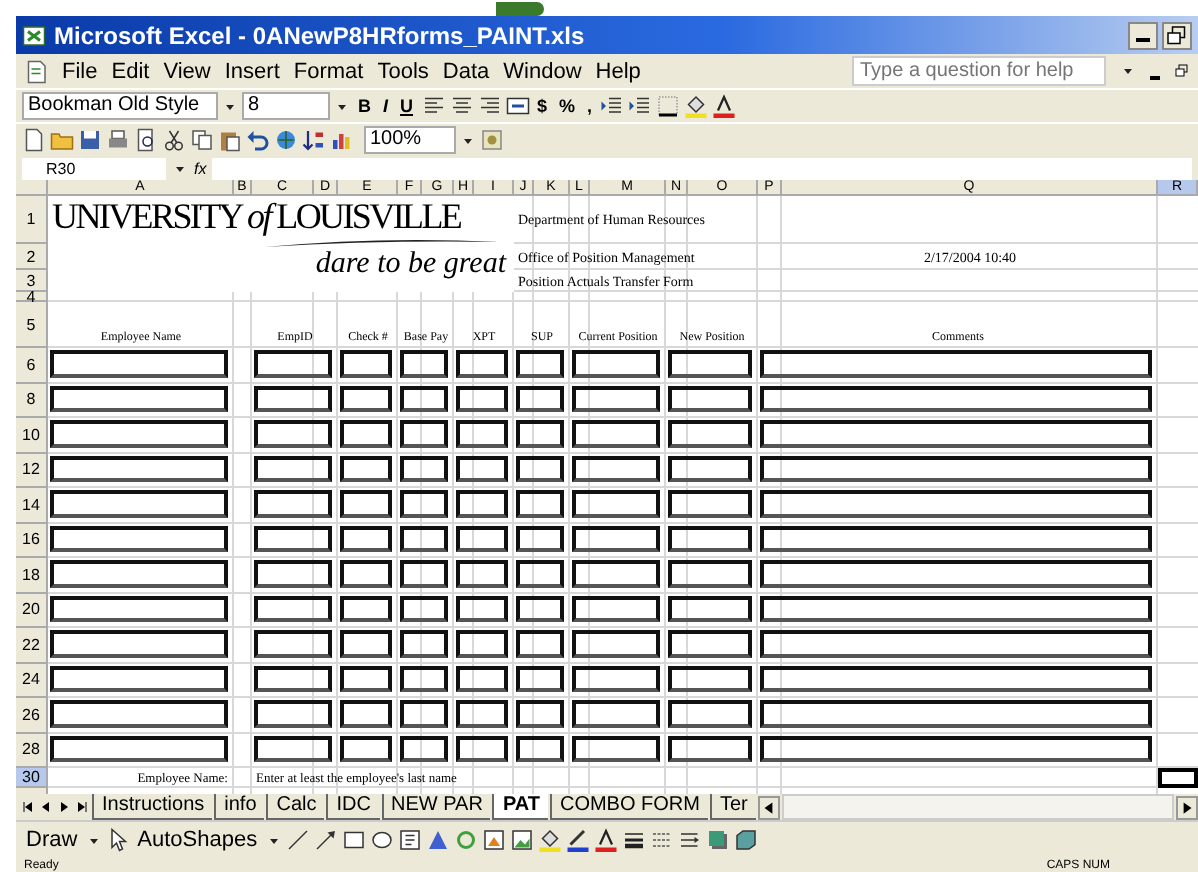 The height and width of the screenshot is (872, 1198). What do you see at coordinates (977, 807) in the screenshot?
I see `horizontal-scrollbar` at bounding box center [977, 807].